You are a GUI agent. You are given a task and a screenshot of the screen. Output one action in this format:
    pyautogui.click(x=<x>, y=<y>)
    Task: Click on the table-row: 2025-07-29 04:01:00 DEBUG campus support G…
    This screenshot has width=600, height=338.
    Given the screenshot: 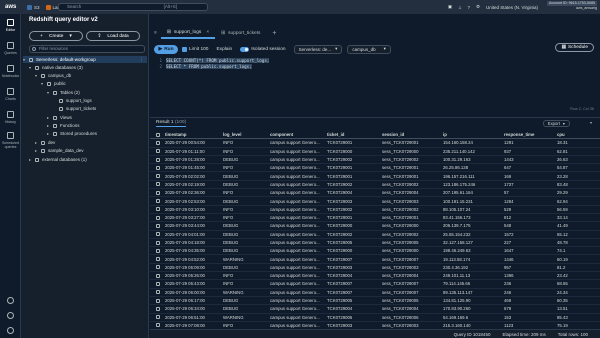 What is the action you would take?
    pyautogui.click(x=375, y=235)
    